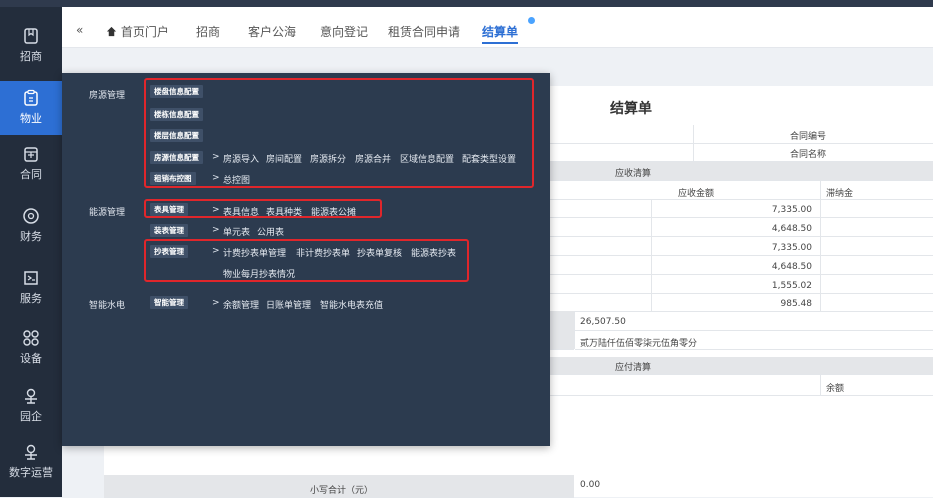  I want to click on subtotal-label: 小写合计（元）, so click(342, 491).